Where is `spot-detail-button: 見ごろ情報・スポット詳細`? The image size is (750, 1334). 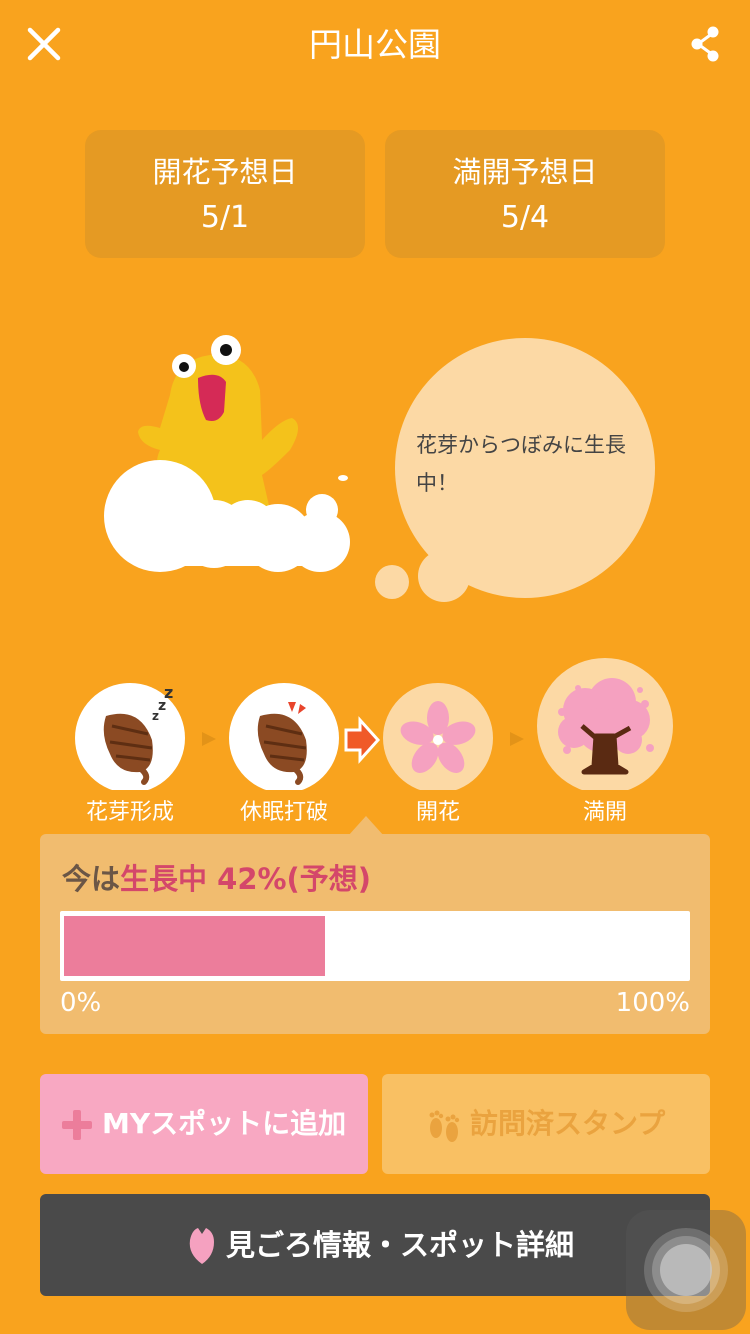 spot-detail-button: 見ごろ情報・スポット詳細 is located at coordinates (375, 1245).